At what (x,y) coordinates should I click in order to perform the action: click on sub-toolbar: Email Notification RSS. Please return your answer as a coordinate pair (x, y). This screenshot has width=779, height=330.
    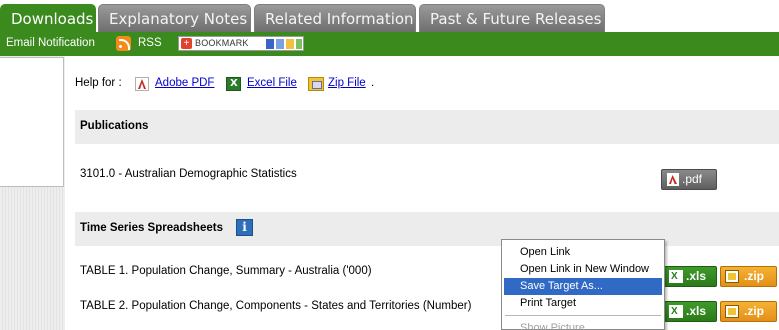
    Looking at the image, I should click on (389, 44).